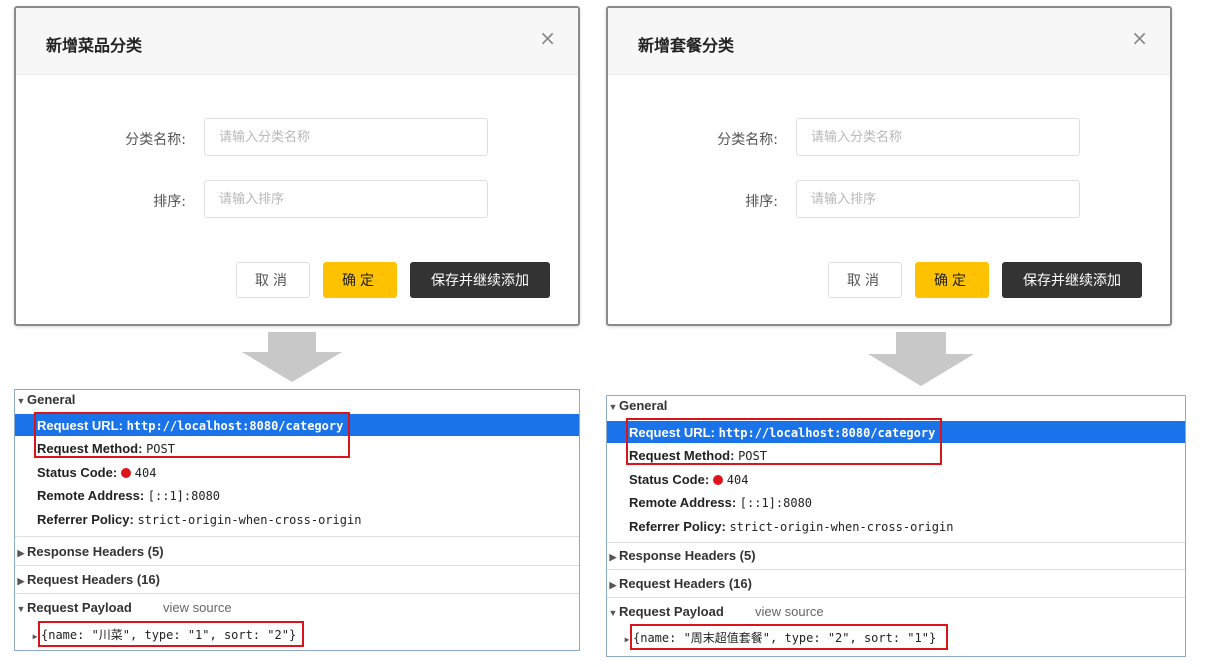  What do you see at coordinates (94, 45) in the screenshot?
I see `dialog-title: 新增菜品分类` at bounding box center [94, 45].